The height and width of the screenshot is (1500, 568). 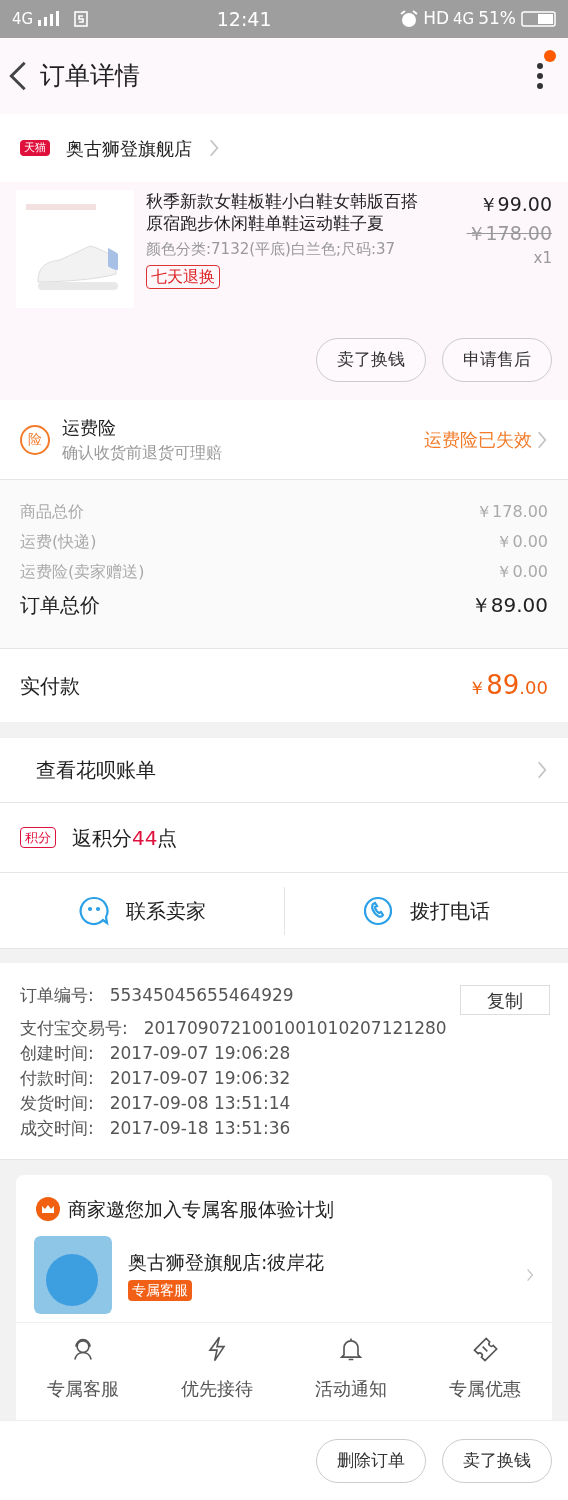 I want to click on info-label: 支付宝交易号:, so click(x=74, y=1028).